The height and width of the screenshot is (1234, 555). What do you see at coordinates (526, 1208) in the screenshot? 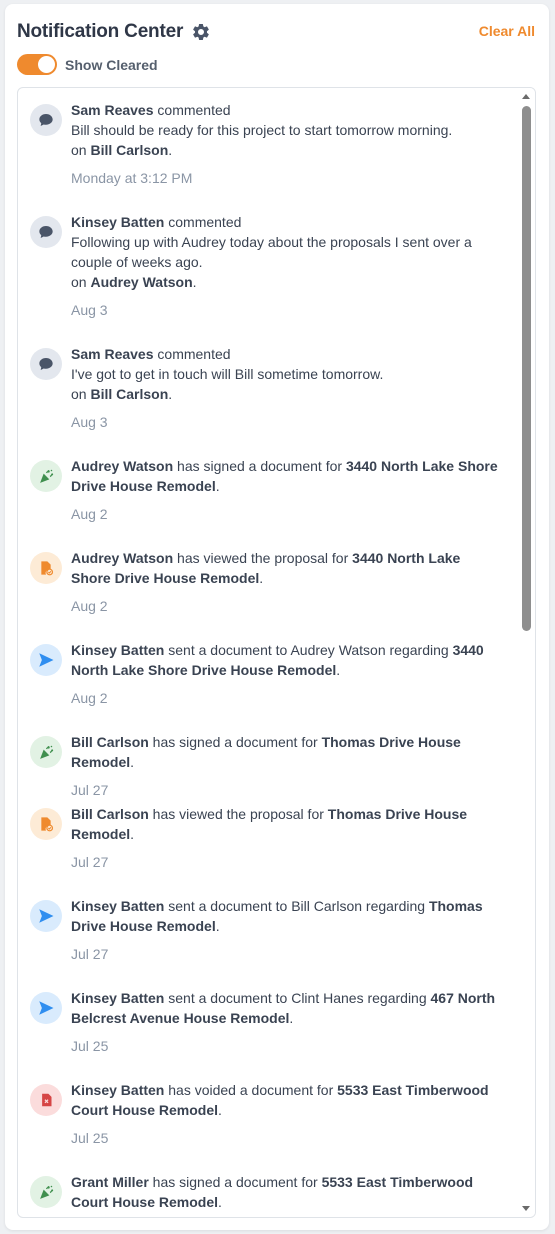
I see `scroll-down-arrow-icon` at bounding box center [526, 1208].